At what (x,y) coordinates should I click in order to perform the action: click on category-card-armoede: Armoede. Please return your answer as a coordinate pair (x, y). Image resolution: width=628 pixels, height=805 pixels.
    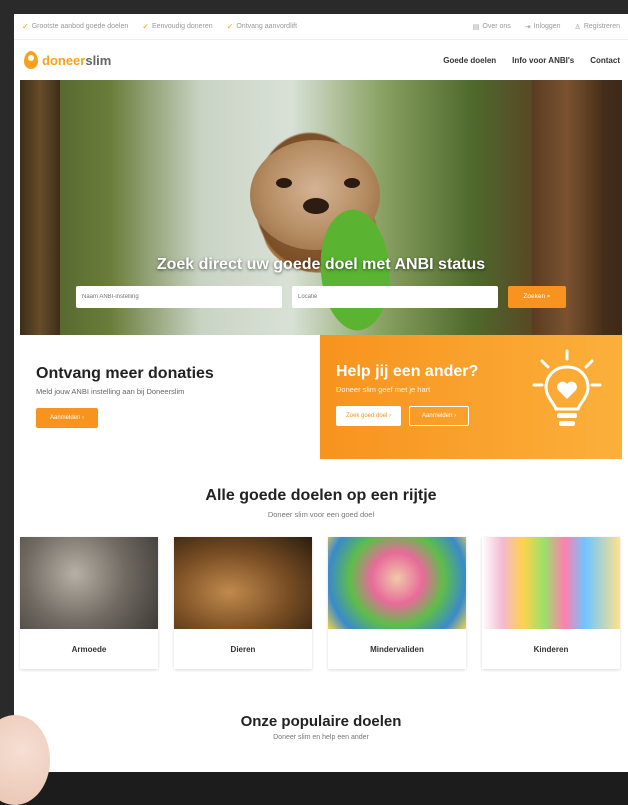
    Looking at the image, I should click on (89, 603).